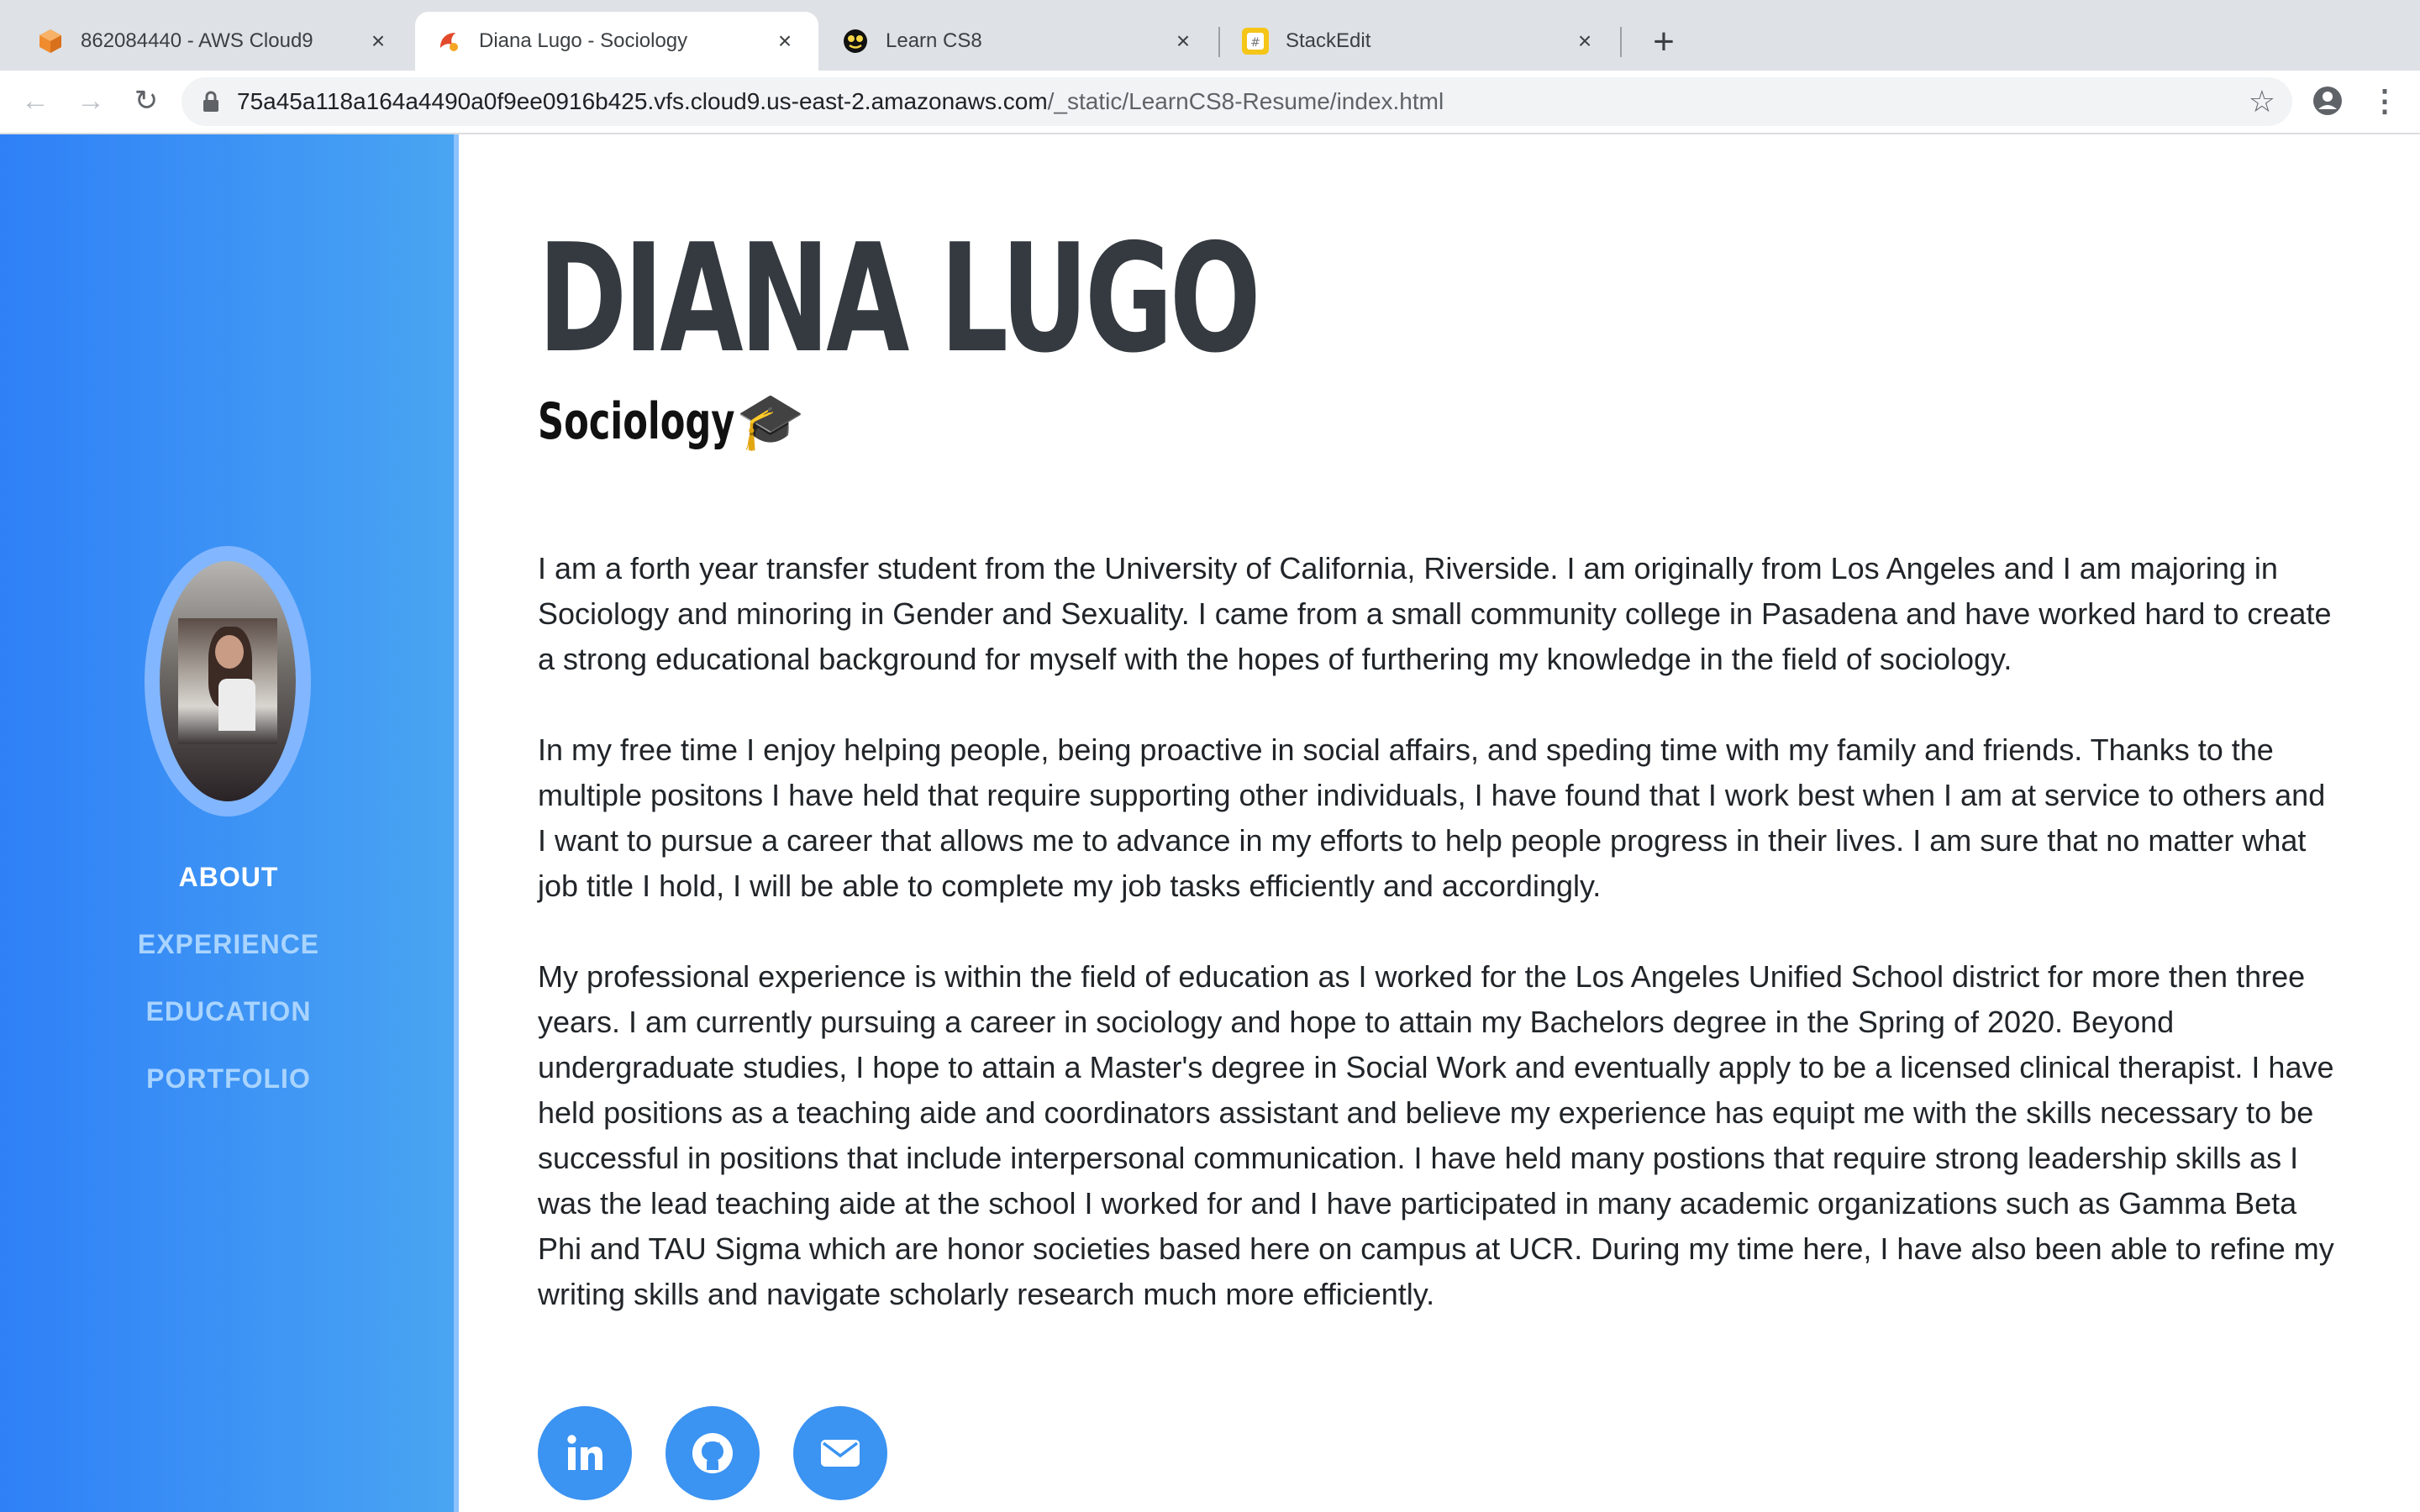 This screenshot has height=1512, width=2420. I want to click on aws-cloud9-icon, so click(51, 41).